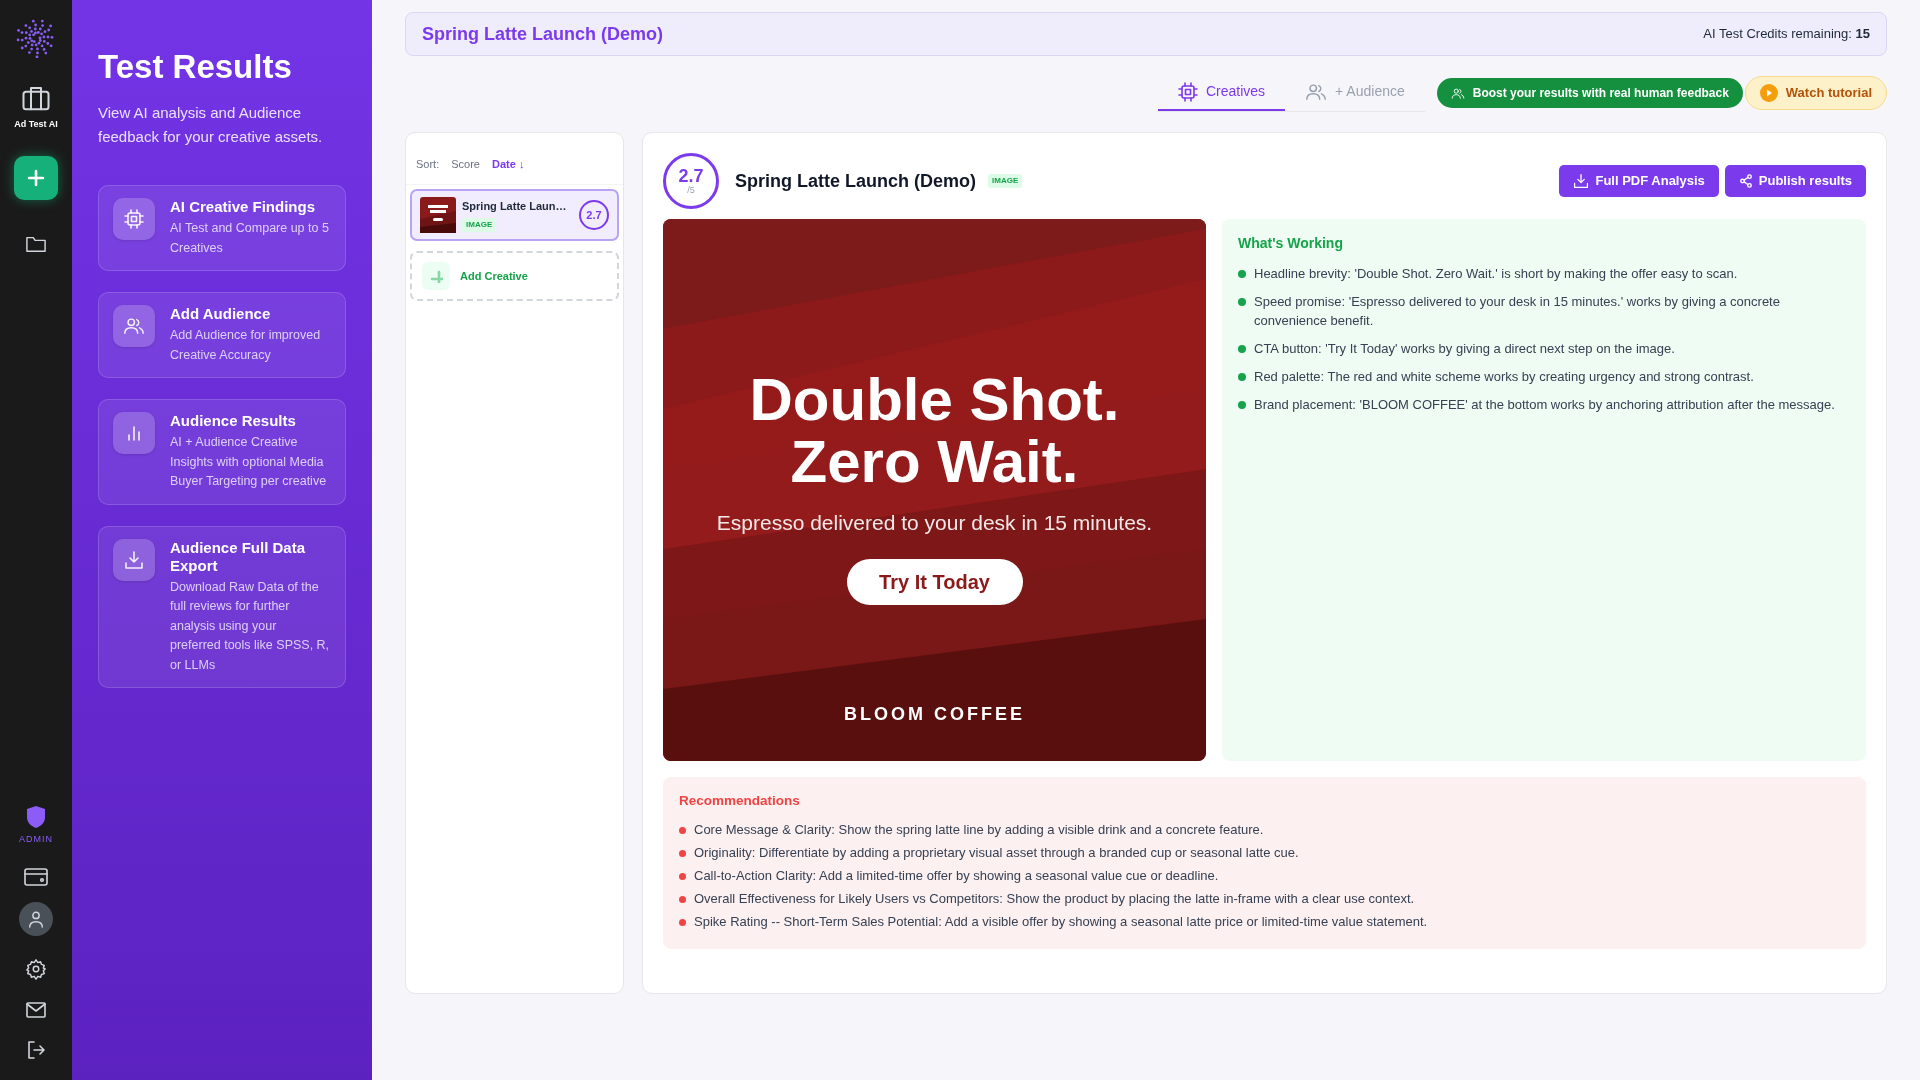 This screenshot has height=1080, width=1920. What do you see at coordinates (691, 190) in the screenshot?
I see `score-max: /5` at bounding box center [691, 190].